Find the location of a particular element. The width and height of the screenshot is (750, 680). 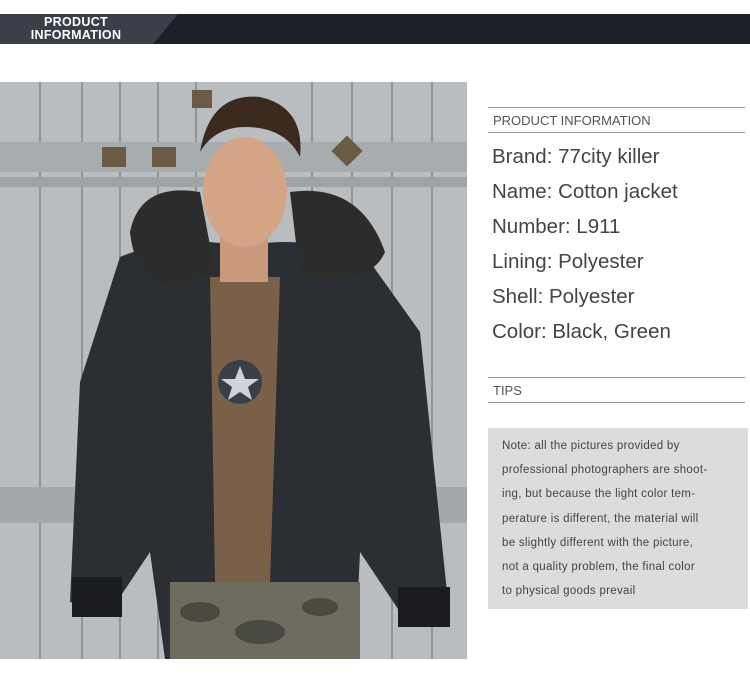

info-number: Number: L911 is located at coordinates (556, 226).